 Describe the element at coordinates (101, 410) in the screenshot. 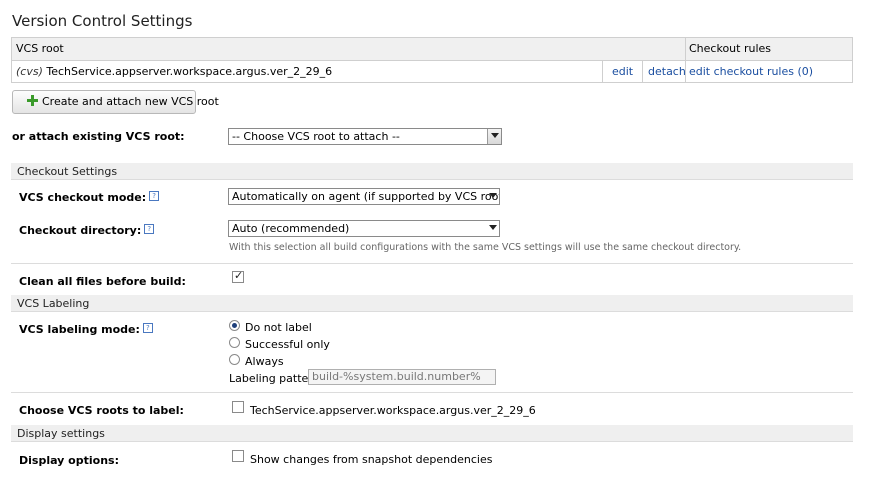

I see `vcs-roots-to-label-label: Choose VCS roots to label:` at that location.